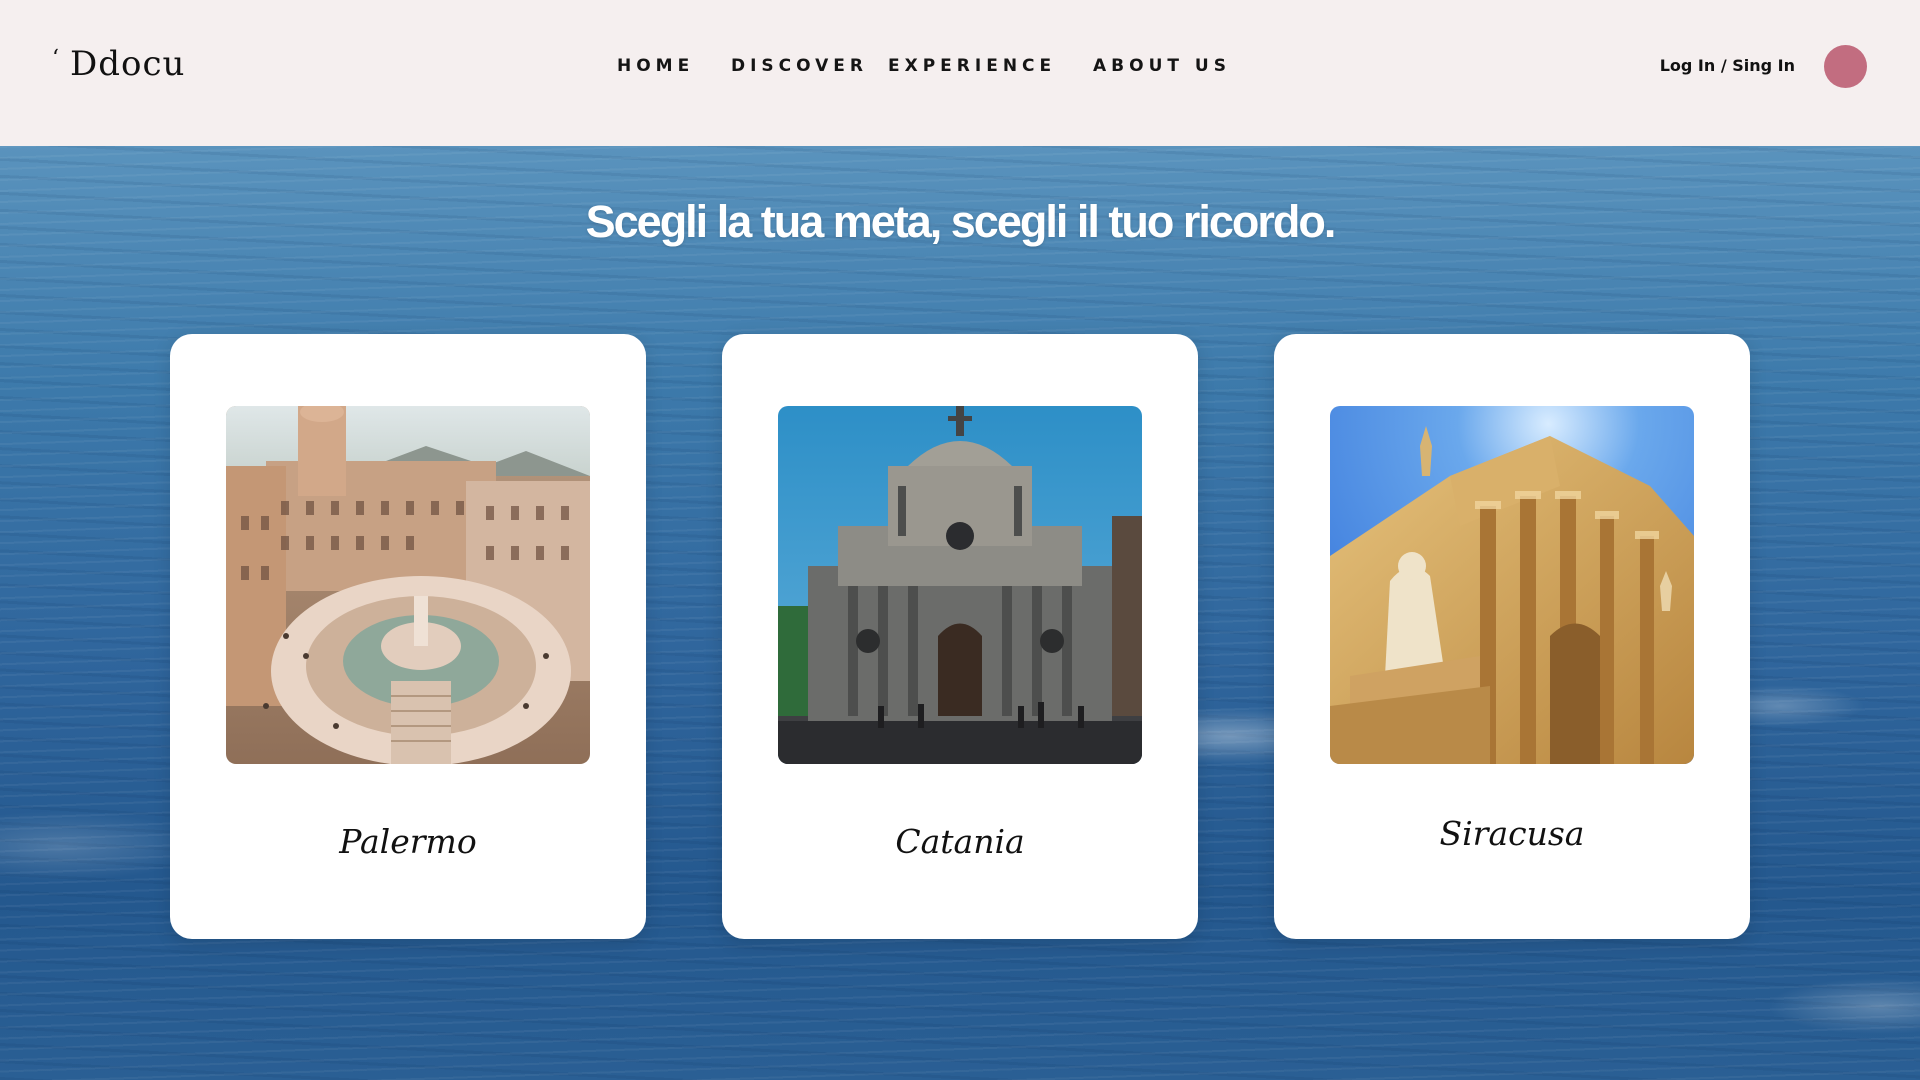 The height and width of the screenshot is (1080, 1920). I want to click on login-link: Log In / Sing In, so click(1727, 65).